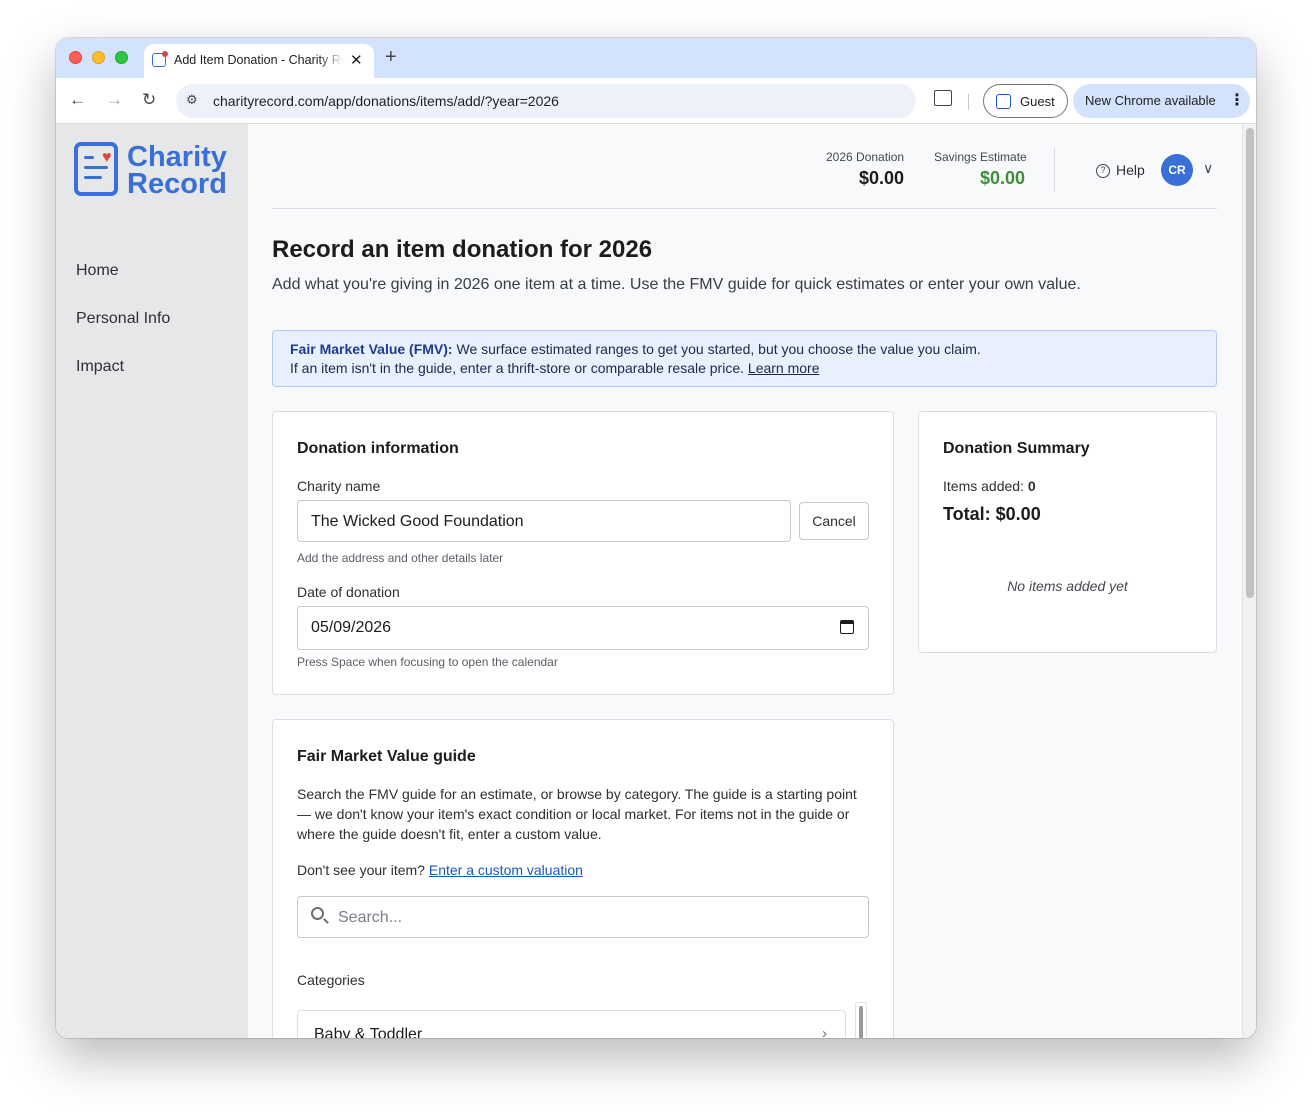  What do you see at coordinates (544, 521) in the screenshot?
I see `charity-name-field: The Wicked Good Foundation` at bounding box center [544, 521].